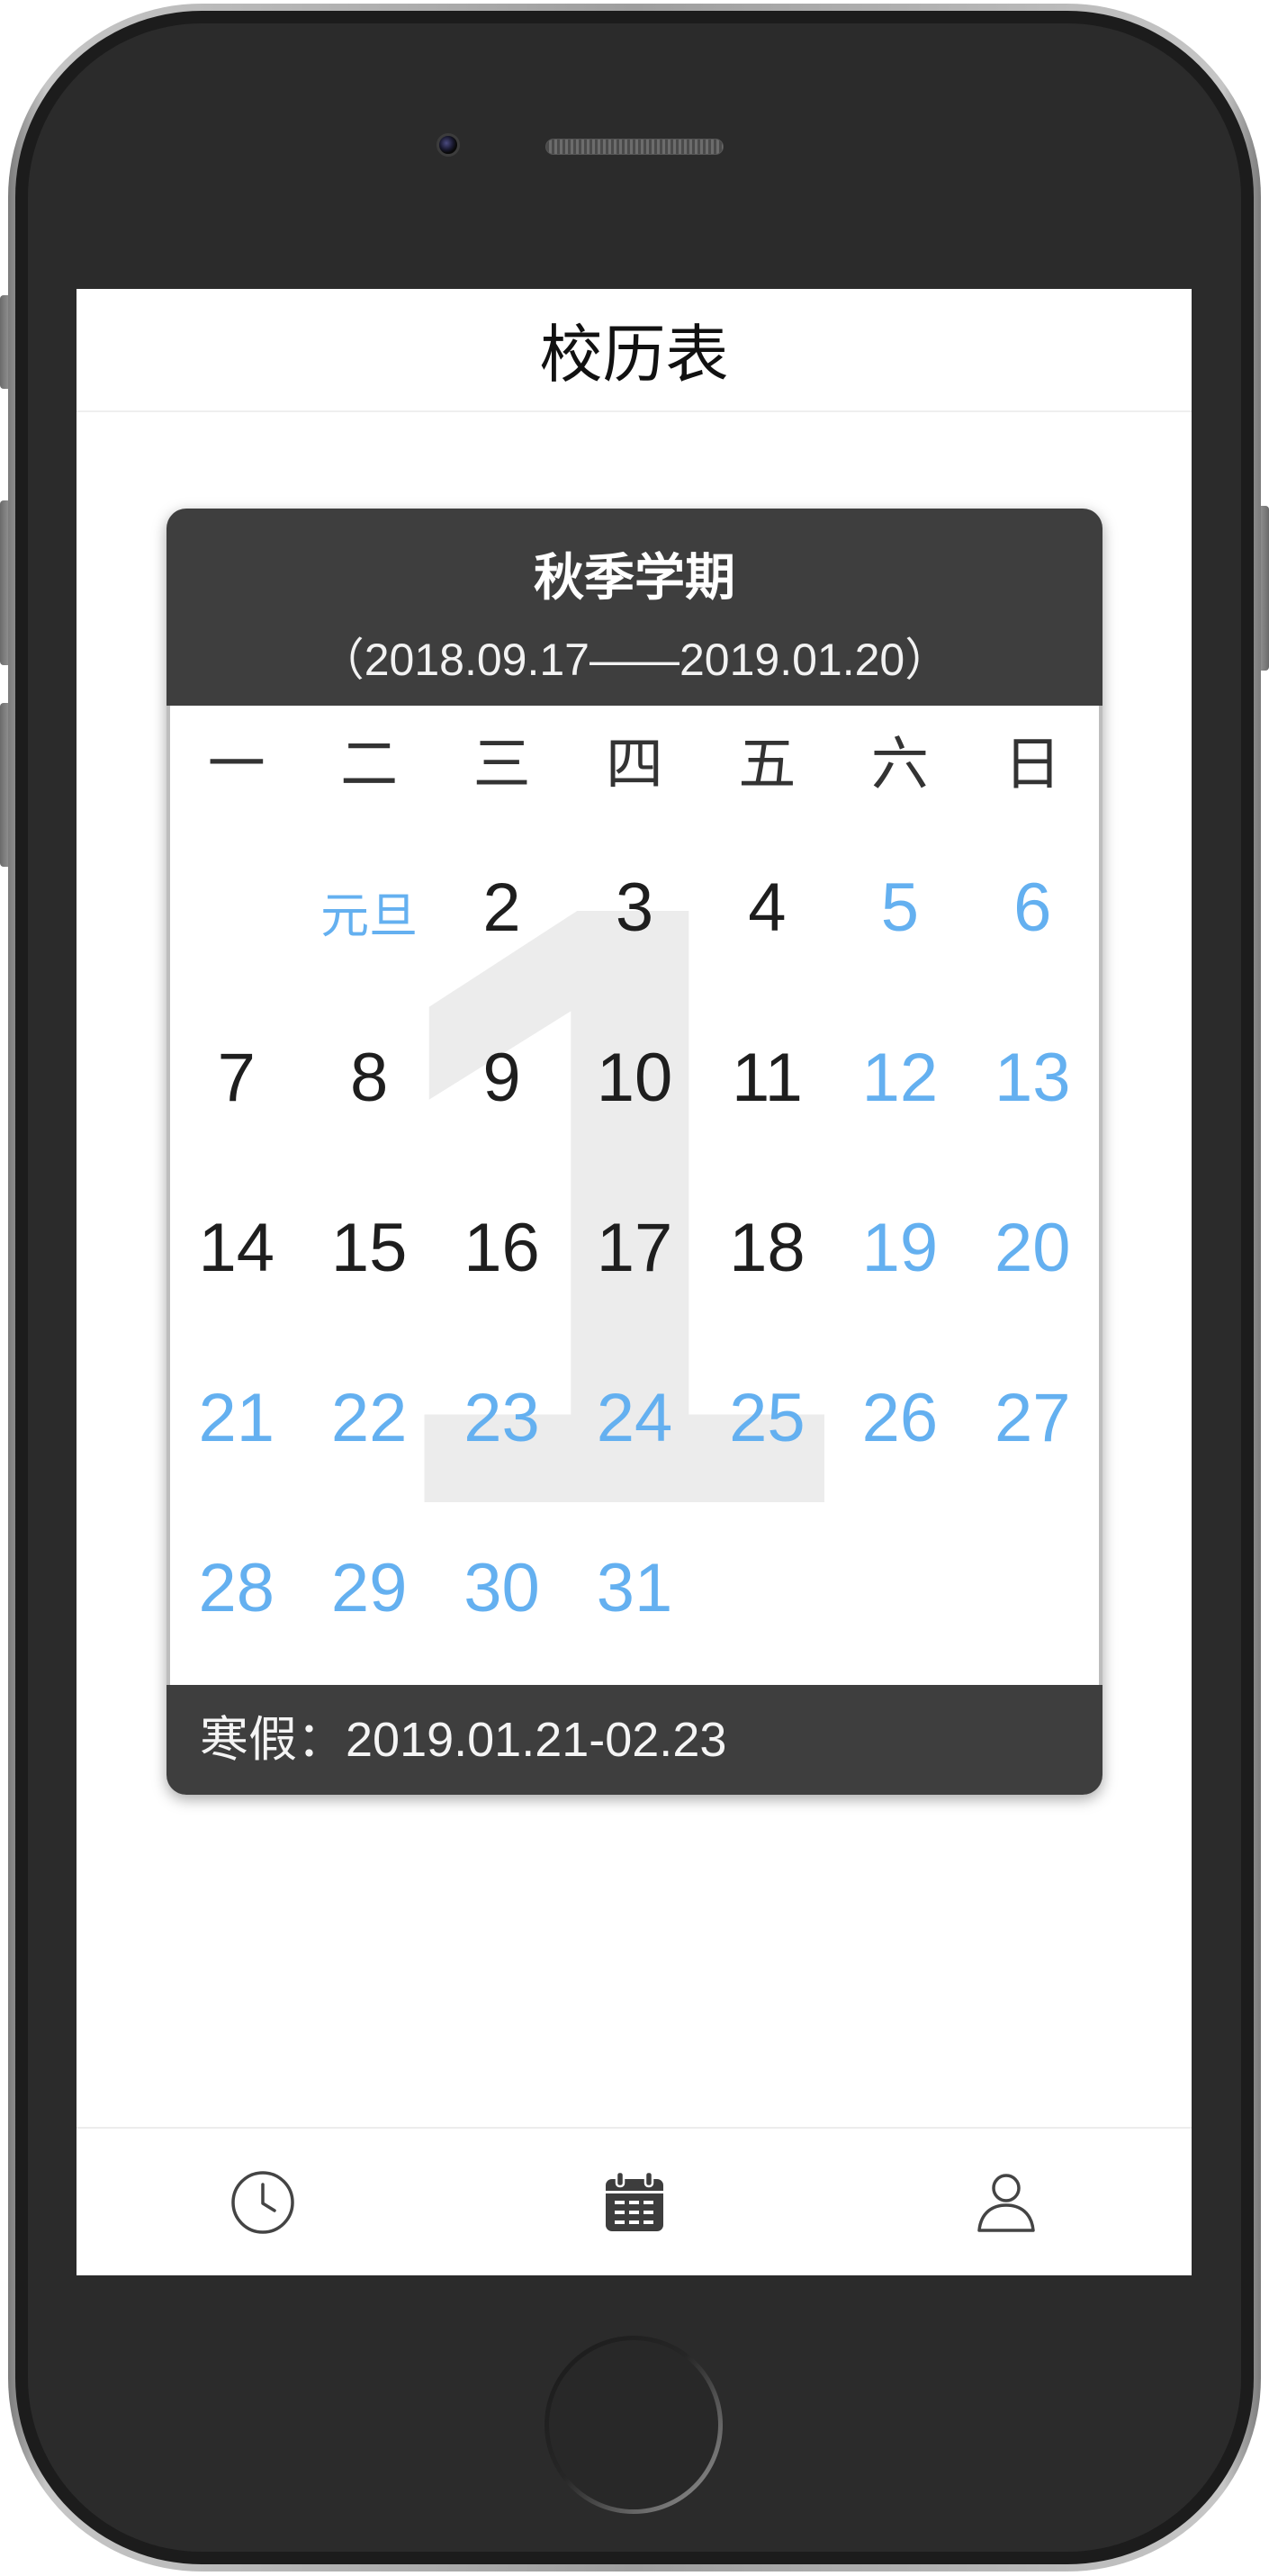 The height and width of the screenshot is (2576, 1269). What do you see at coordinates (900, 1248) in the screenshot?
I see `day-cell: 19` at bounding box center [900, 1248].